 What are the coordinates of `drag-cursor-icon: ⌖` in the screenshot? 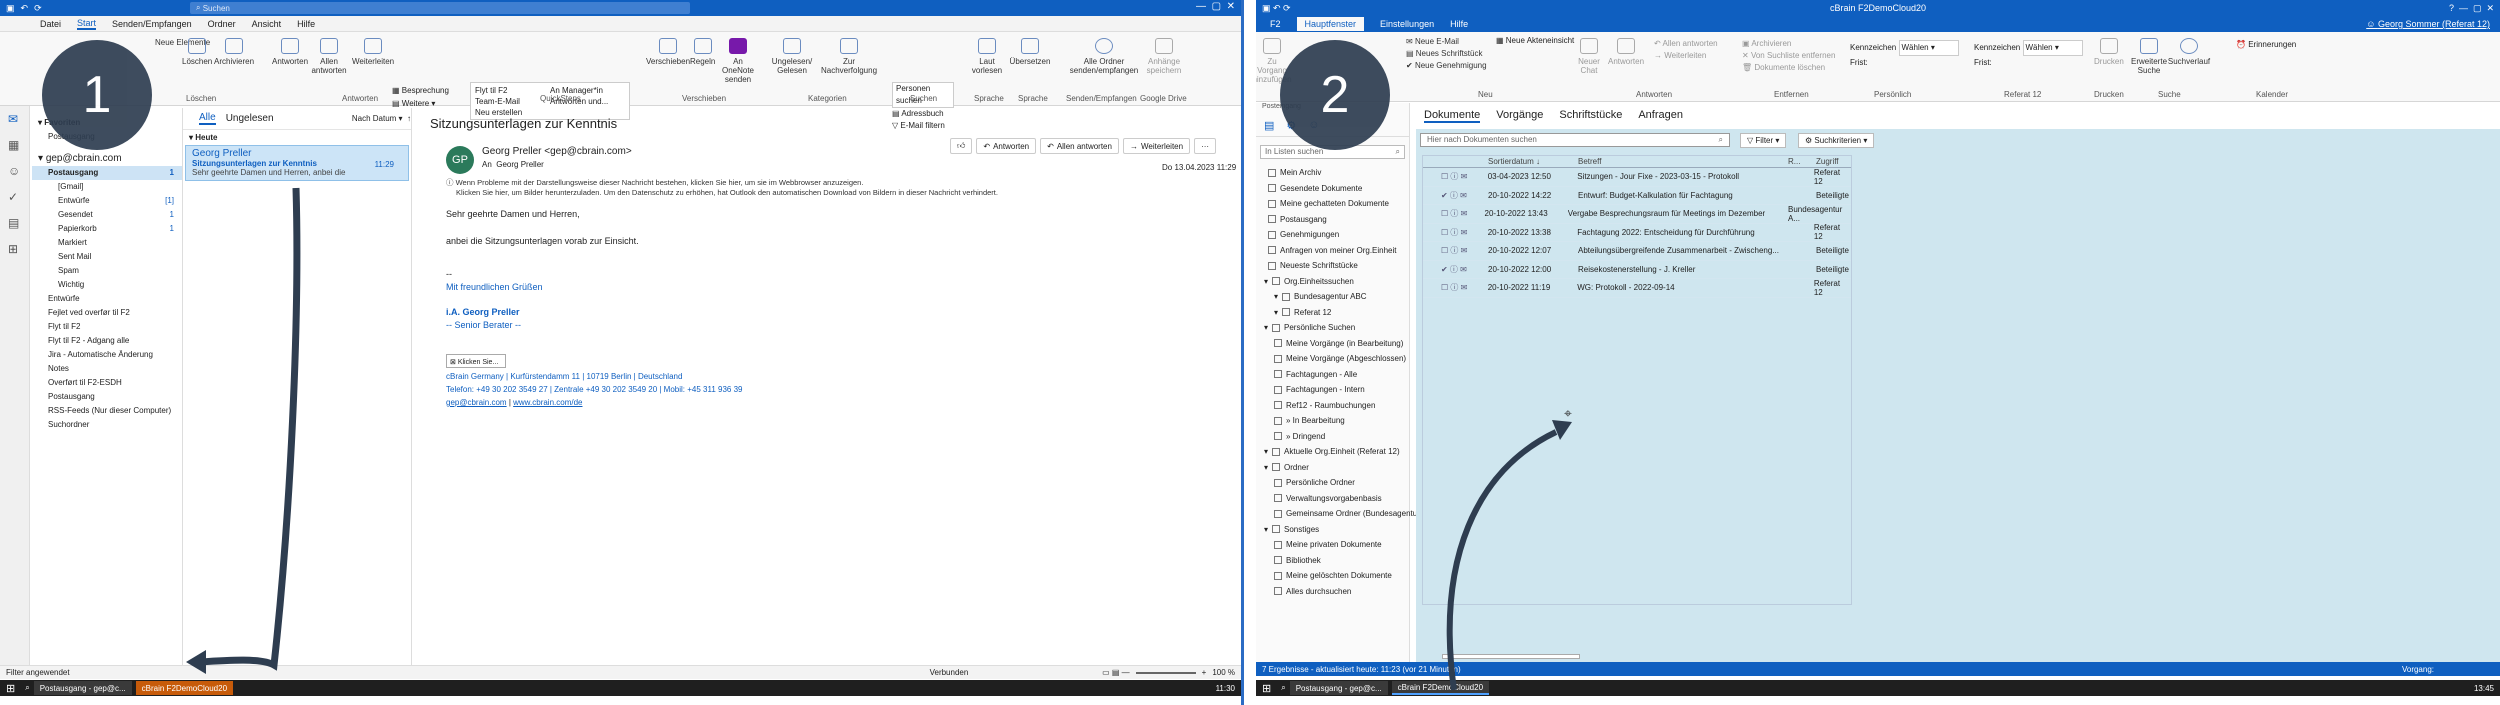 It's located at (1568, 414).